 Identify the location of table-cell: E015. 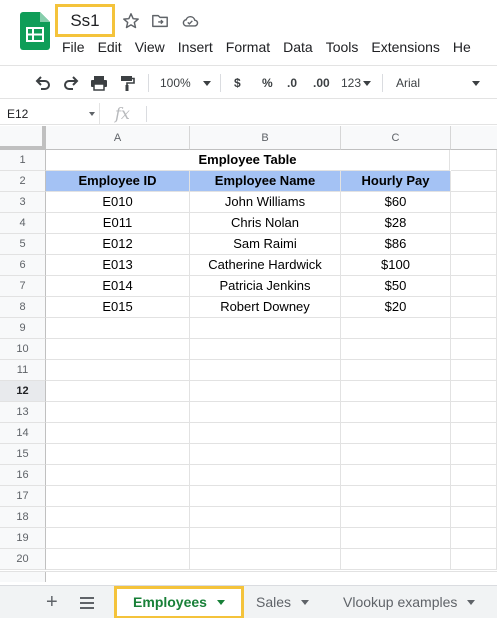
(118, 307).